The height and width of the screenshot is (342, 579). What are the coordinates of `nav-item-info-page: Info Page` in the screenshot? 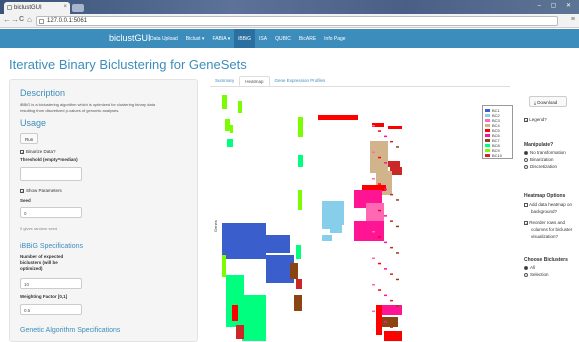 It's located at (334, 38).